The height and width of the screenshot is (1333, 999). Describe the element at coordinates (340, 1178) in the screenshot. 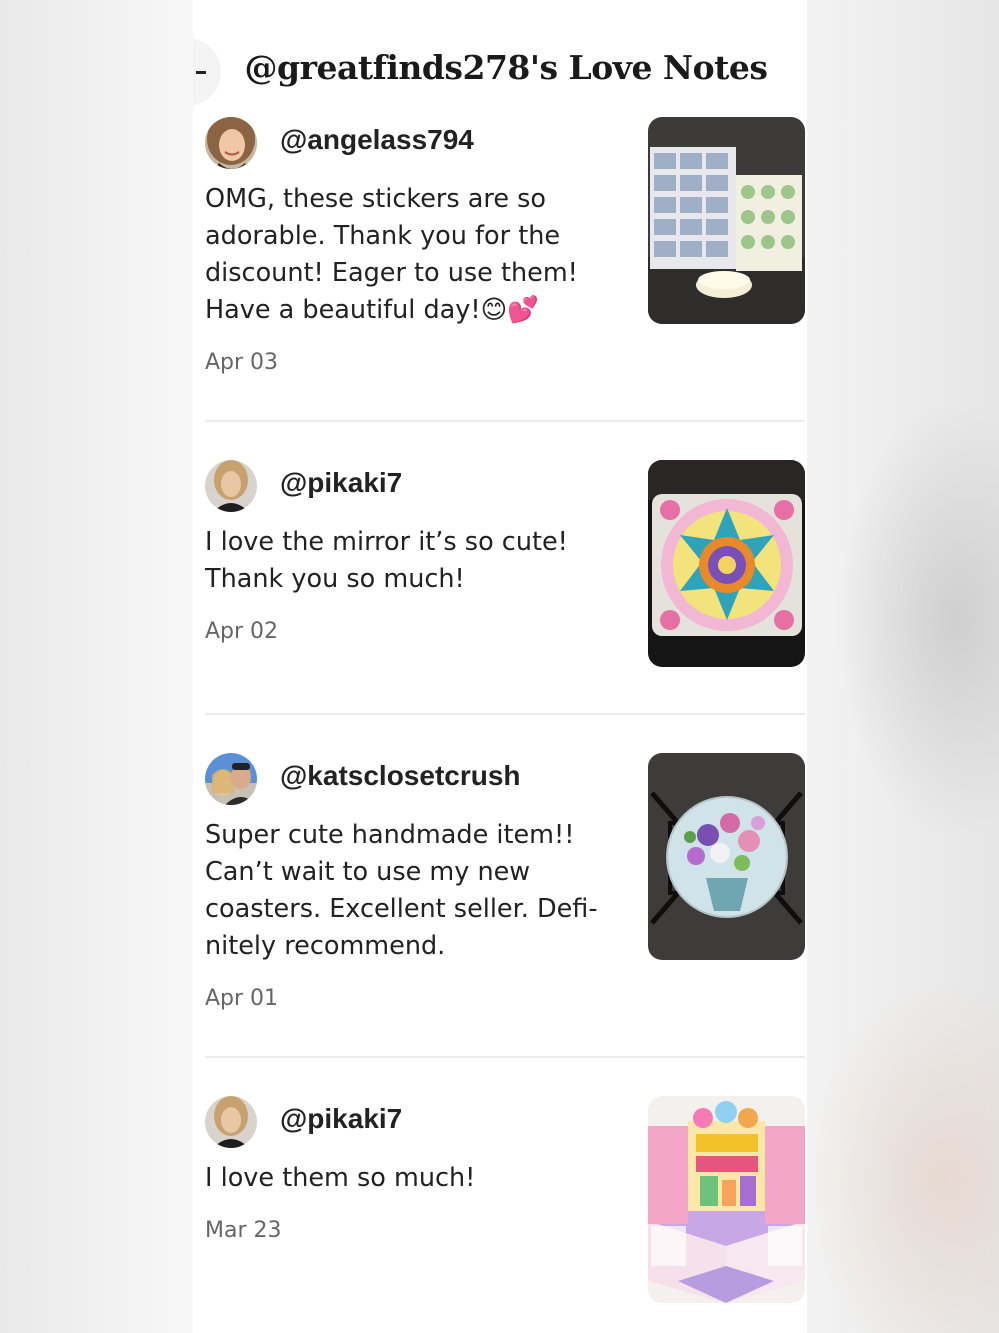

I see `note-message: I love them so much!` at that location.